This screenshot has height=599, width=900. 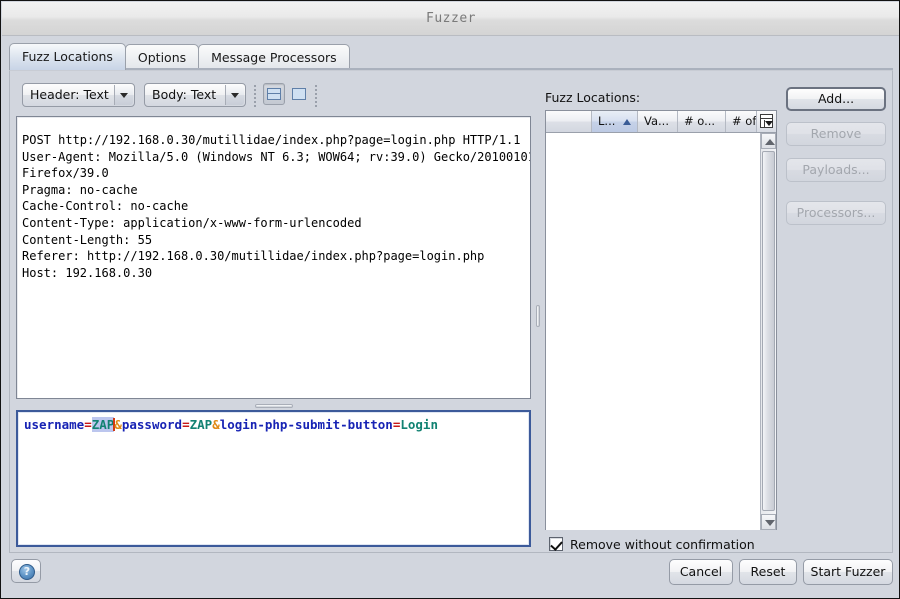 I want to click on tab-fuzz-locations: Fuzz Locations, so click(x=67, y=56).